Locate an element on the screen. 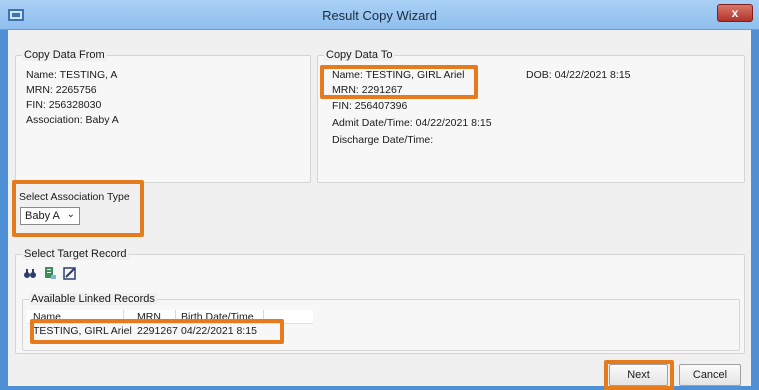 The width and height of the screenshot is (759, 390). association-highlight is located at coordinates (78, 208).